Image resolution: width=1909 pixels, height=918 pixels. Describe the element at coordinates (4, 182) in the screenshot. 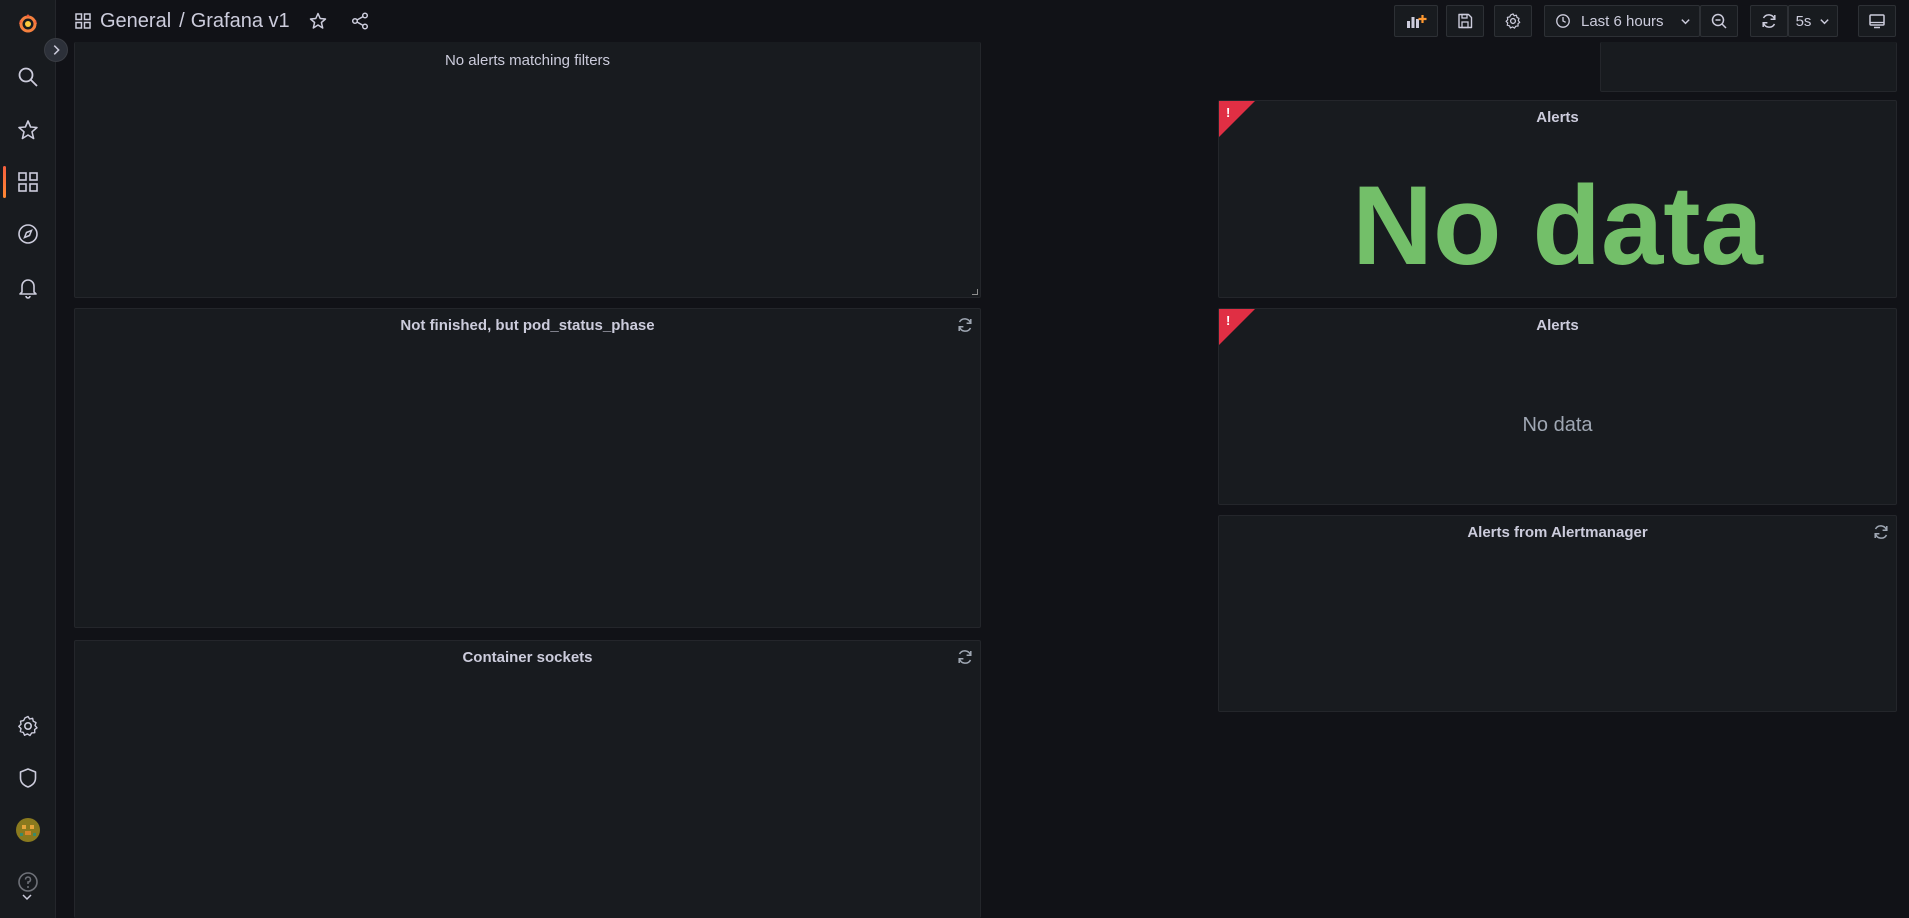

I see `active-nav-indicator` at that location.